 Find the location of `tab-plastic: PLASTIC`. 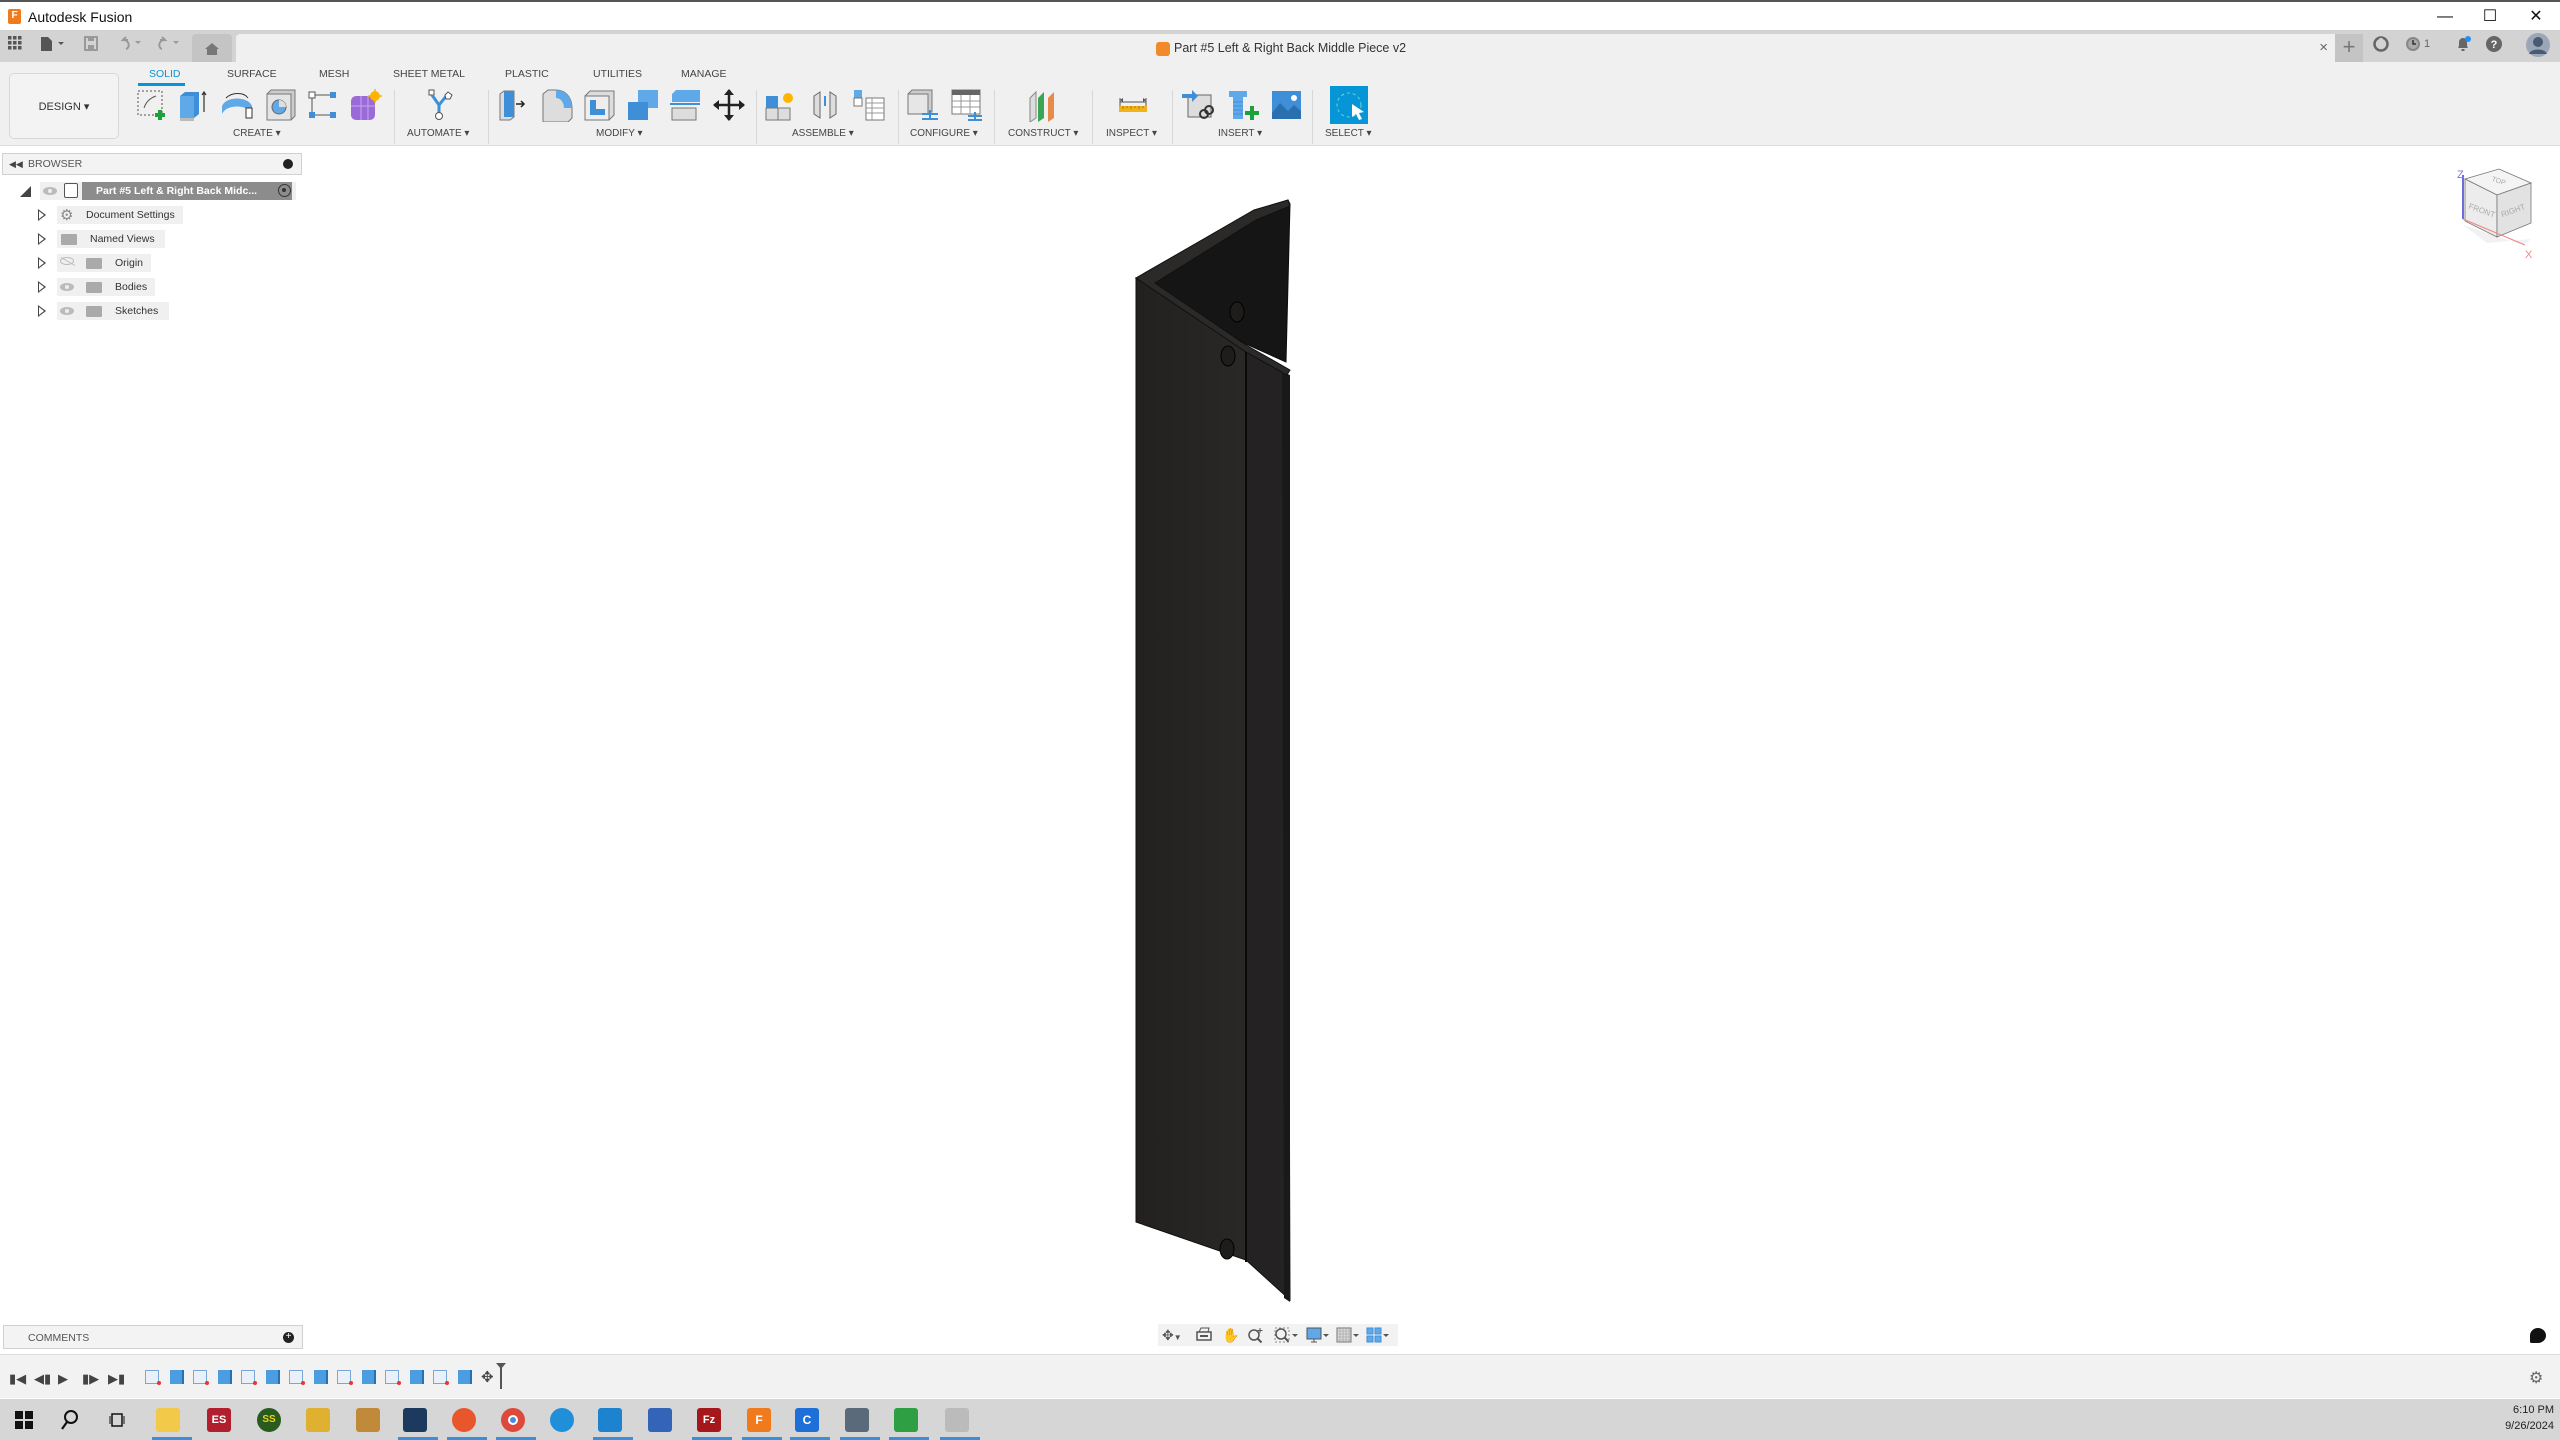

tab-plastic: PLASTIC is located at coordinates (527, 74).